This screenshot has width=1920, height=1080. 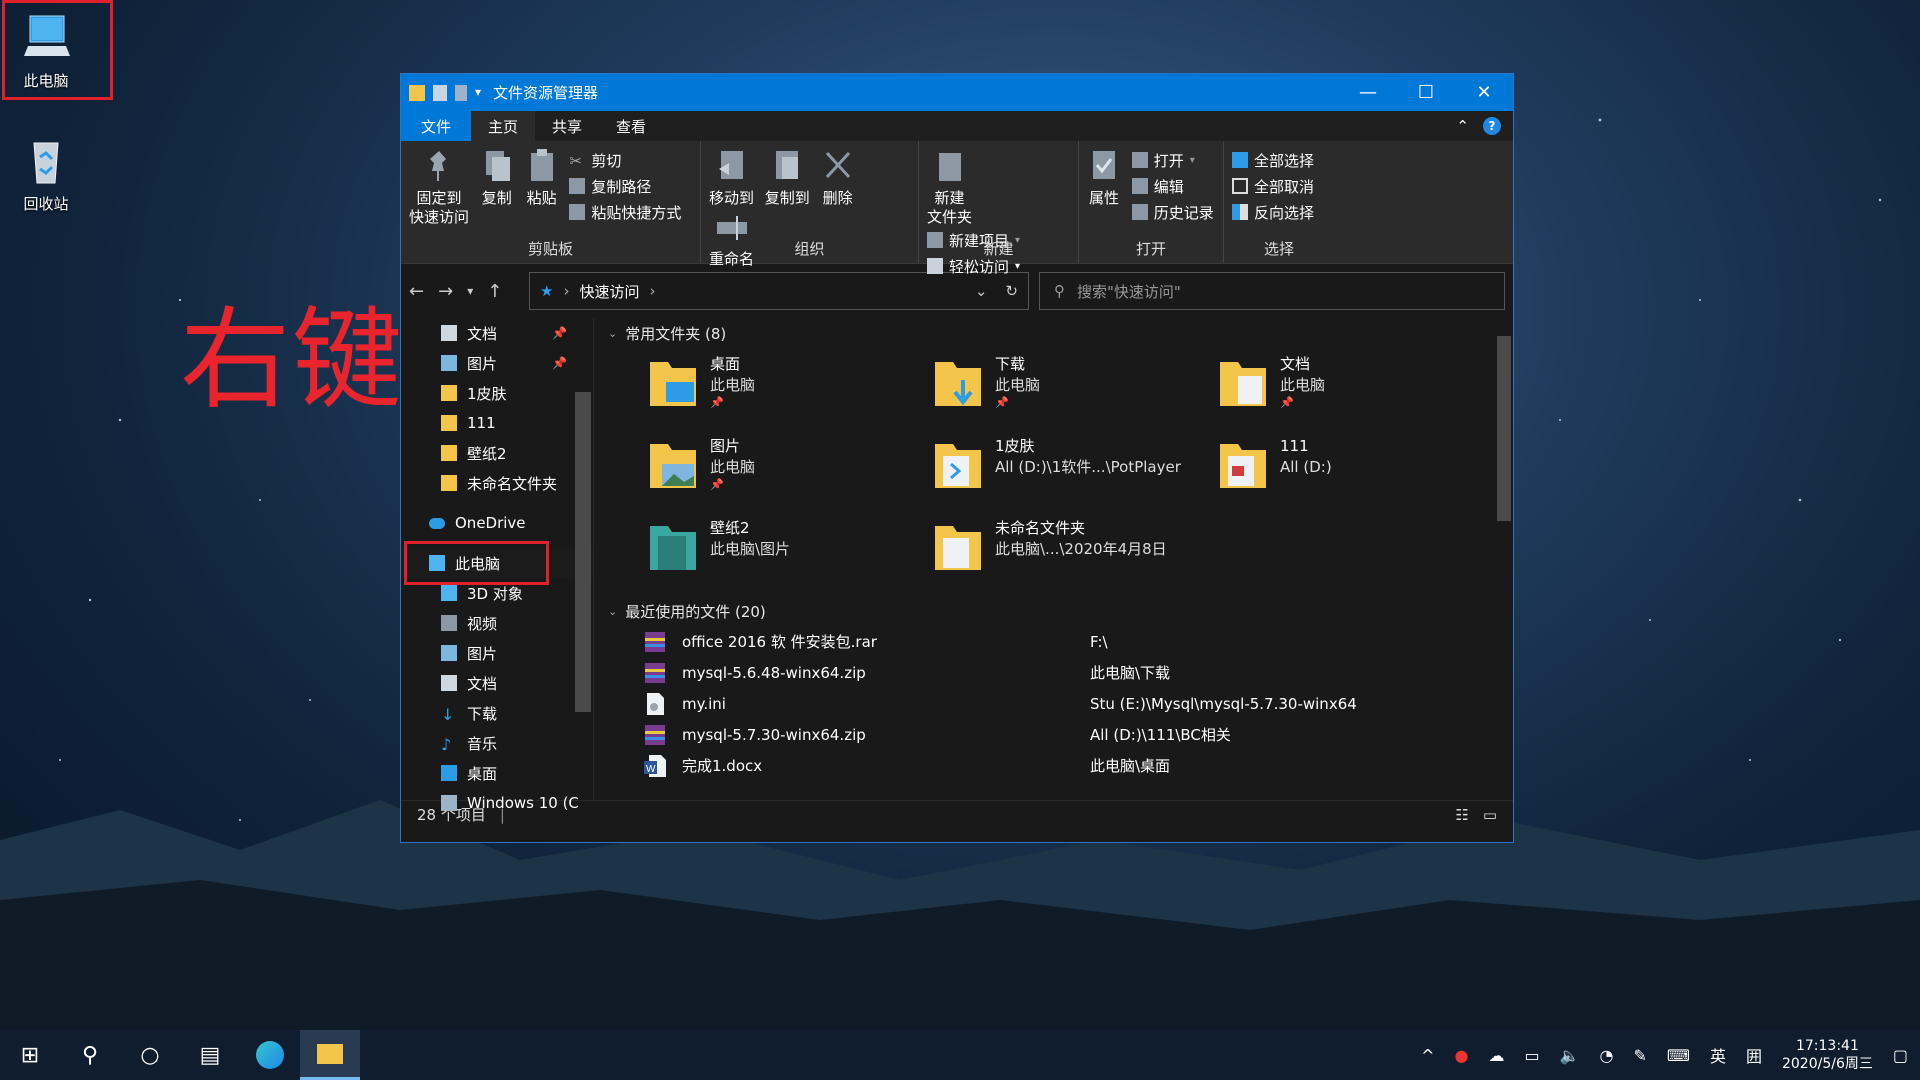 I want to click on section-header-recent: ⌄ 最近使用的文件 (20), so click(x=1060, y=611).